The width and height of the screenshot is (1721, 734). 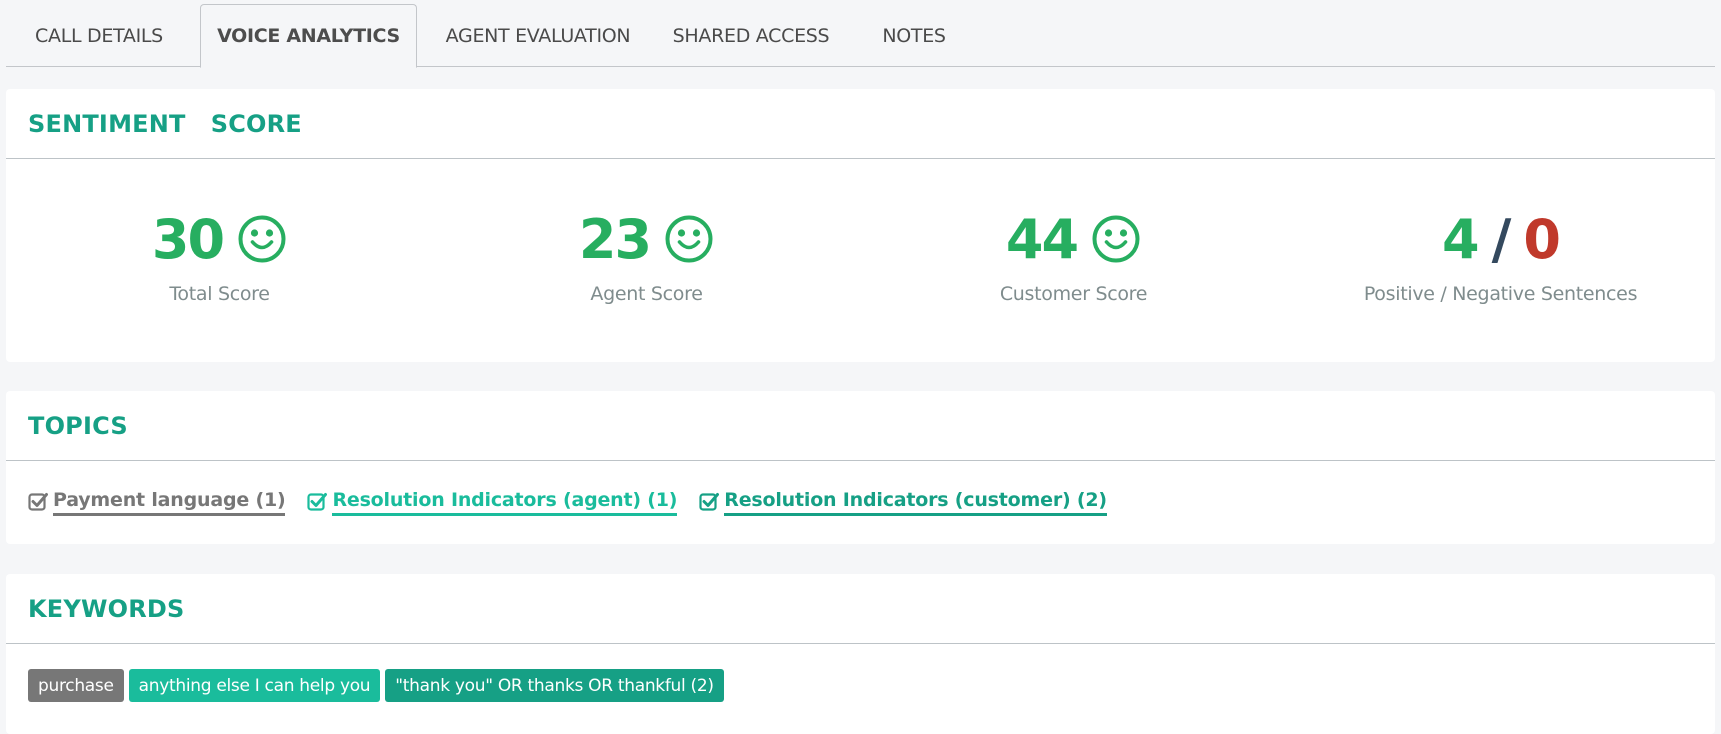 I want to click on total-score-value: 30, so click(x=188, y=239).